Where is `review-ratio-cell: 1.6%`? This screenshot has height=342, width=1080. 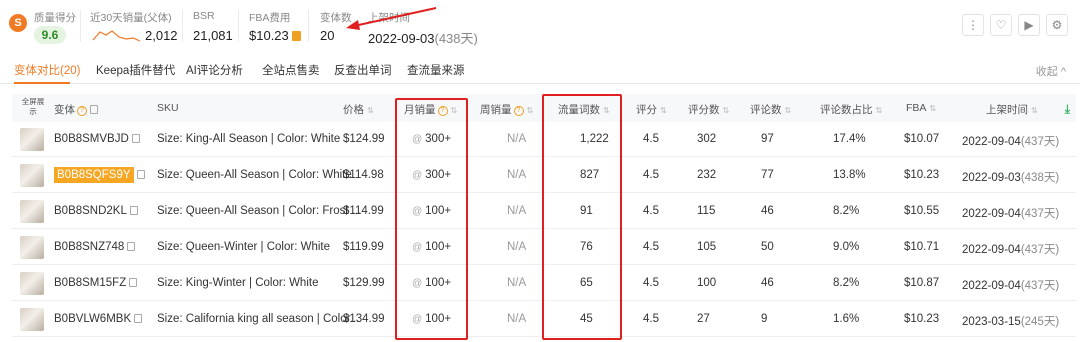
review-ratio-cell: 1.6% is located at coordinates (846, 319).